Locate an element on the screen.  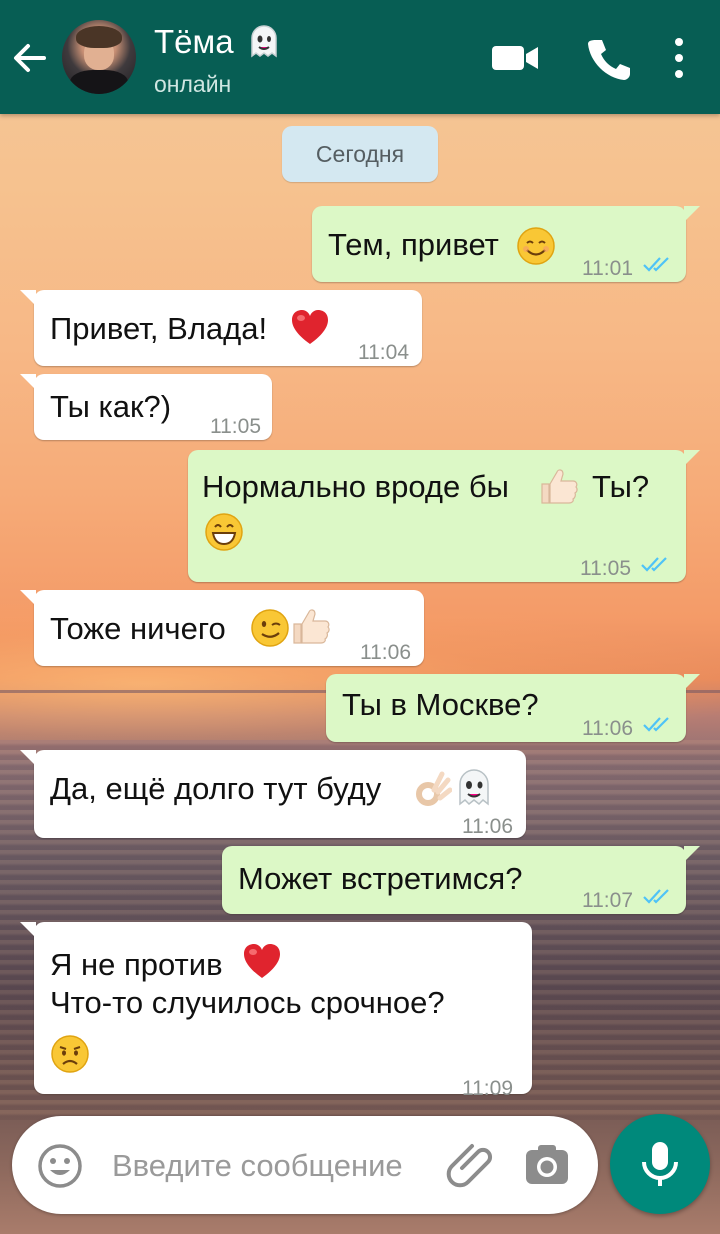
message-bubble: Нормально вроде бы Ты? 11:05 is located at coordinates (444, 516).